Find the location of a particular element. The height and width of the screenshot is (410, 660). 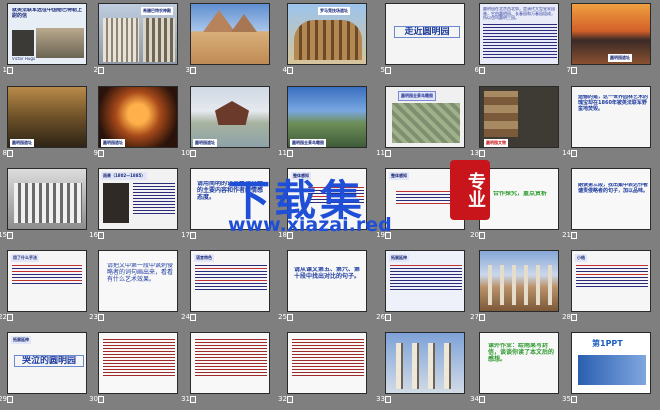

slide-number: 28 is located at coordinates (566, 317).